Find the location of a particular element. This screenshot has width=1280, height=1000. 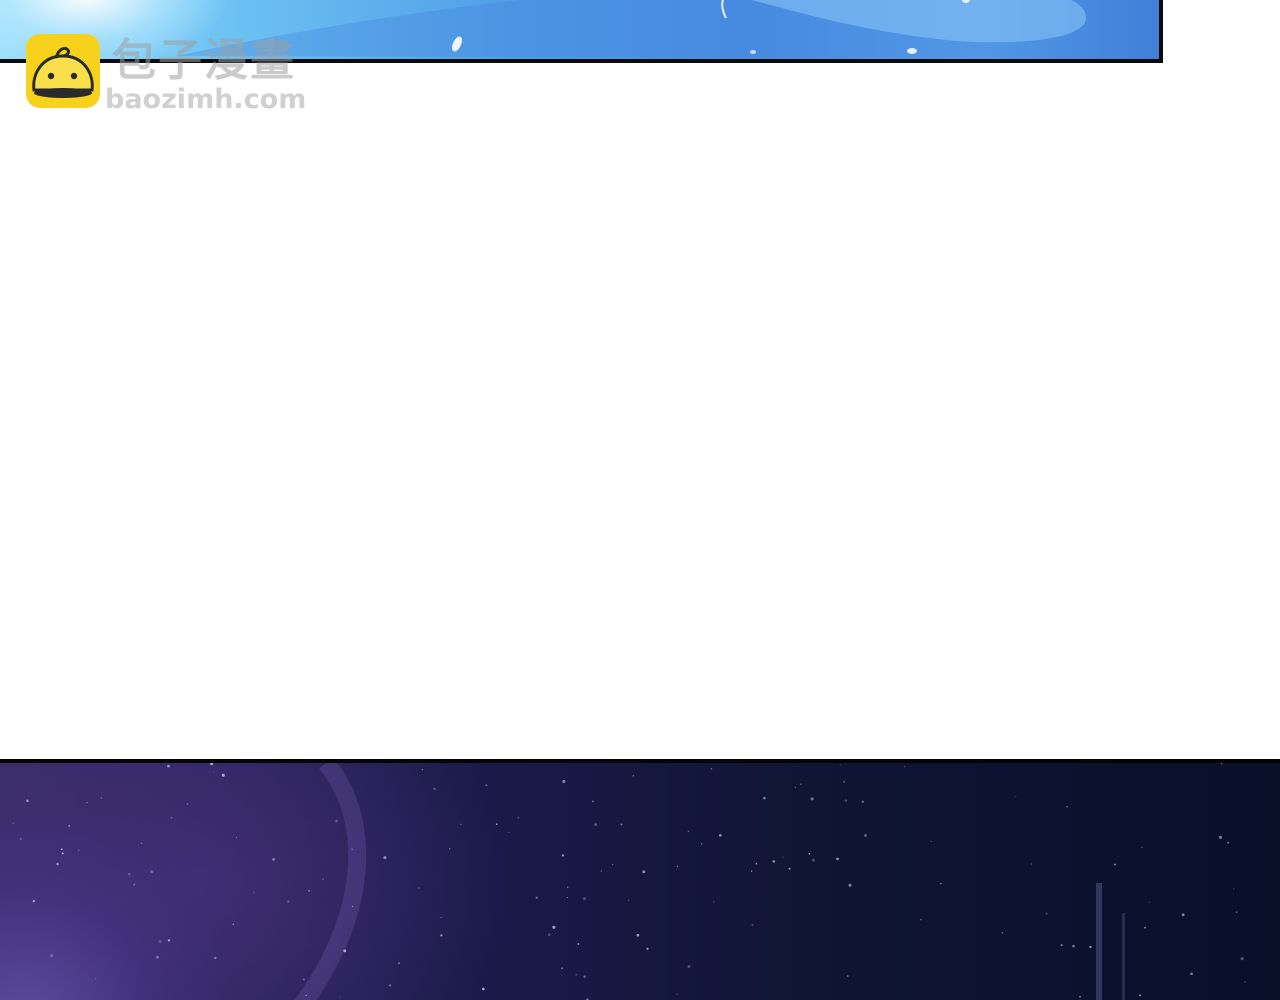

watermark-title: 包子漫畫 is located at coordinates (204, 60).